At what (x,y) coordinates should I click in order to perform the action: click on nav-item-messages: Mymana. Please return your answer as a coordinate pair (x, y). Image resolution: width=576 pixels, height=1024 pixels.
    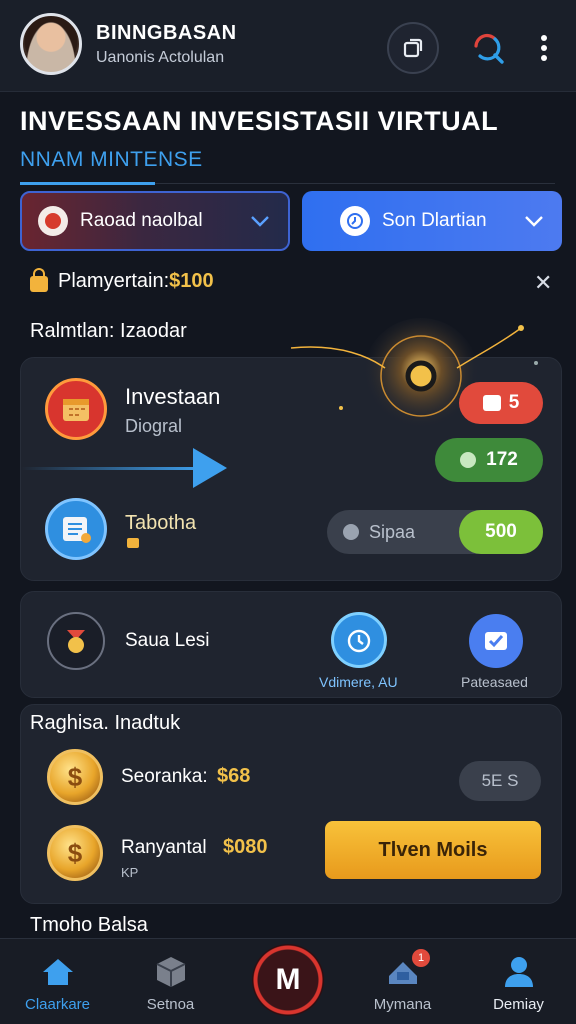
    Looking at the image, I should click on (402, 981).